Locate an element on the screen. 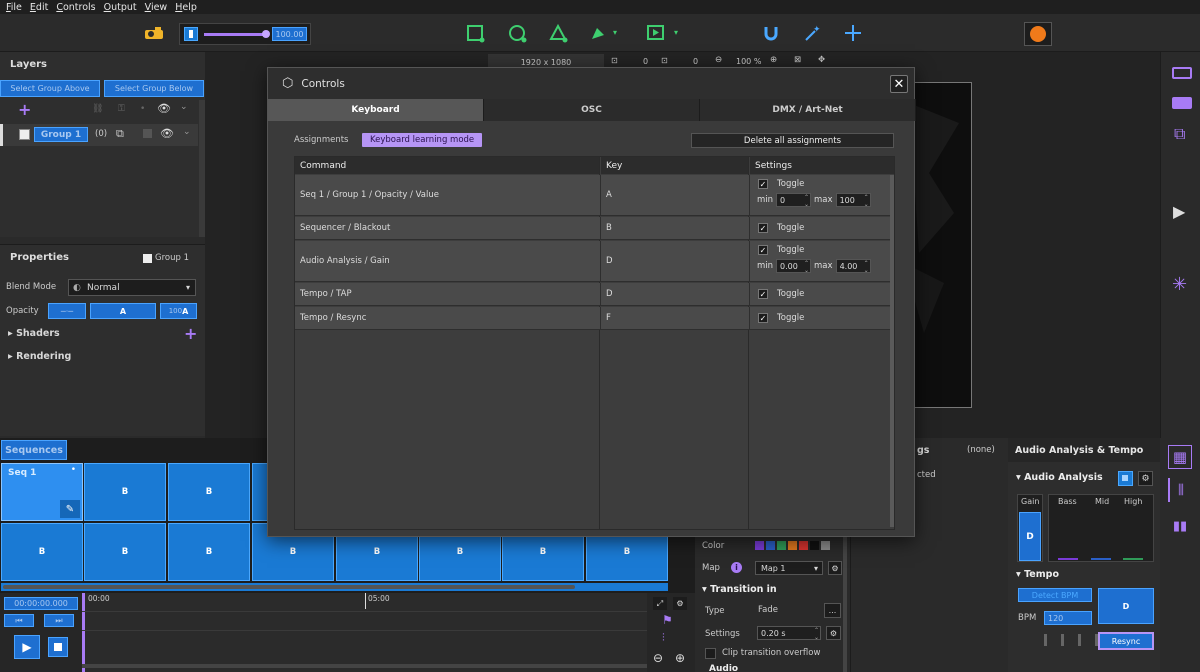  menu-output: Output is located at coordinates (120, 7).